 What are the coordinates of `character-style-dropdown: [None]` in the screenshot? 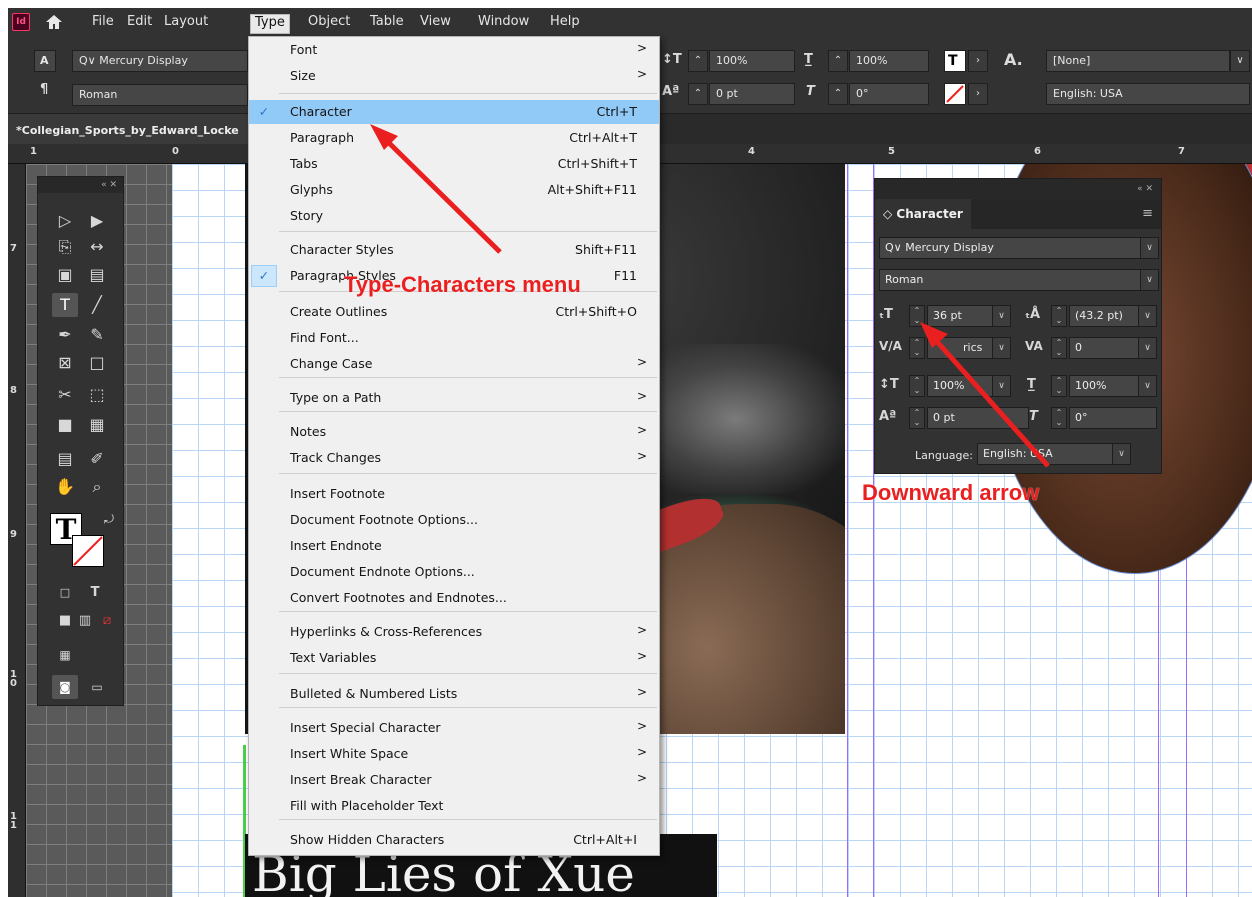 It's located at (1138, 61).